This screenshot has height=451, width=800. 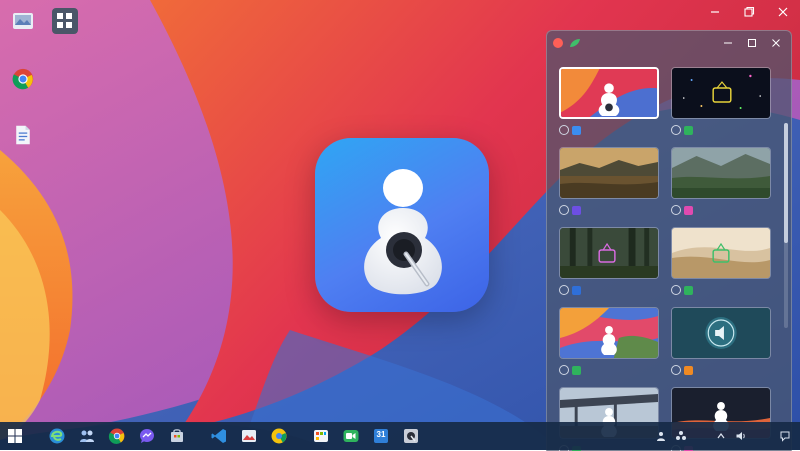 I want to click on taskbar-chrome-alt, so click(x=279, y=436).